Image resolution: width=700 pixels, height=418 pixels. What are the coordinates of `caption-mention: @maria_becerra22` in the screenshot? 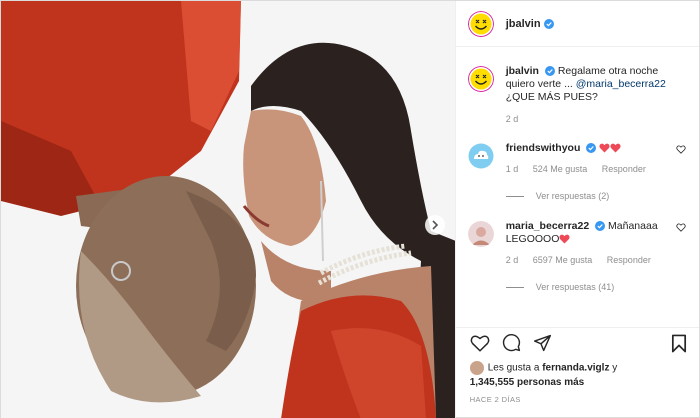 It's located at (621, 84).